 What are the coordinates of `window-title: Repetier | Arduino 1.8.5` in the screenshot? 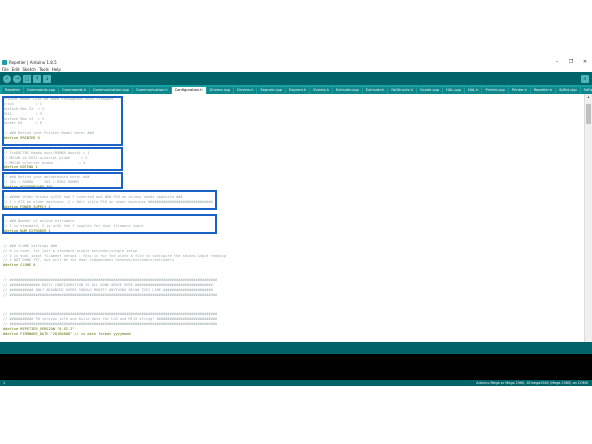 It's located at (33, 62).